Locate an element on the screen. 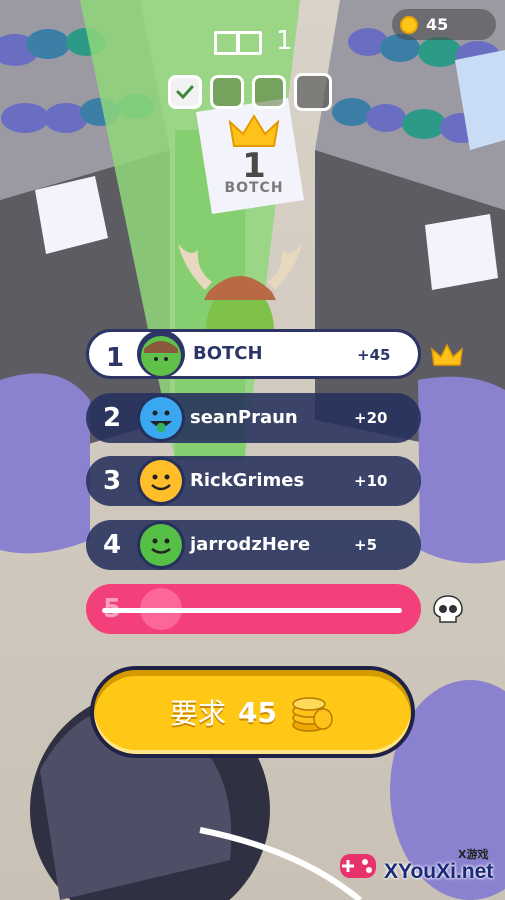 This screenshot has height=900, width=505. watermark: X游戏 XYouXi.net is located at coordinates (418, 869).